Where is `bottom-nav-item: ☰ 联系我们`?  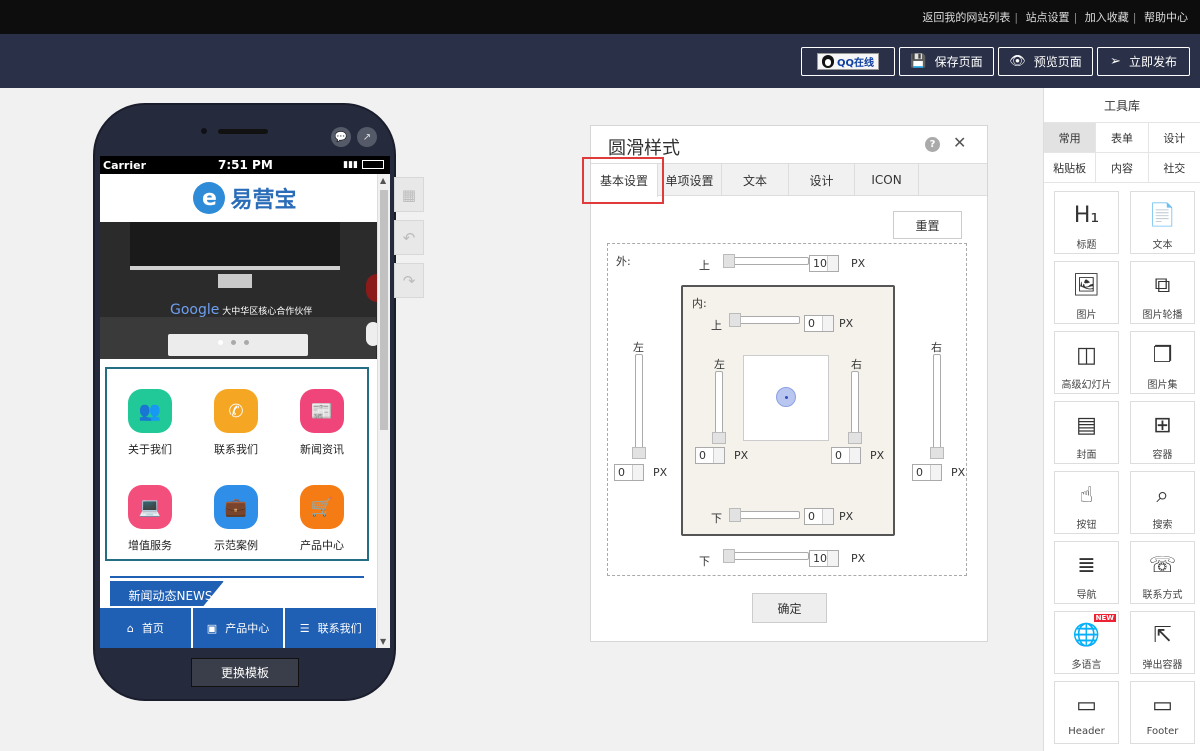 bottom-nav-item: ☰ 联系我们 is located at coordinates (330, 628).